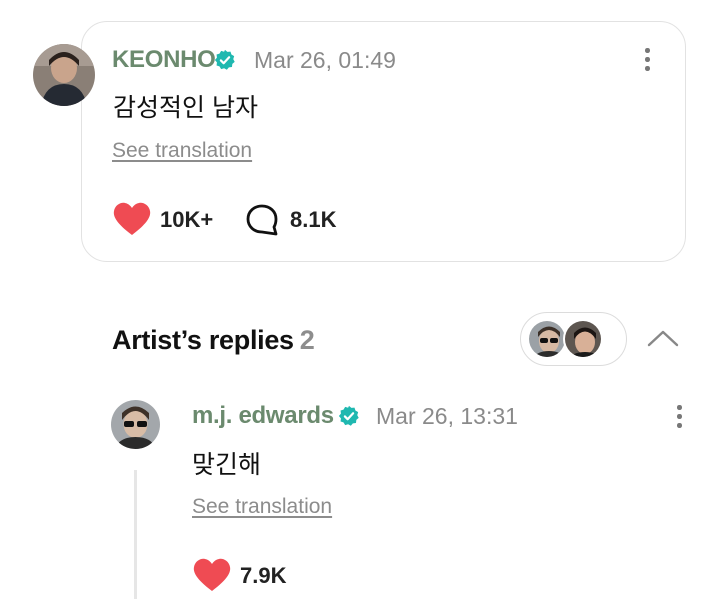 The height and width of the screenshot is (599, 720). Describe the element at coordinates (263, 416) in the screenshot. I see `reply-author-name: m.j. edwards` at that location.